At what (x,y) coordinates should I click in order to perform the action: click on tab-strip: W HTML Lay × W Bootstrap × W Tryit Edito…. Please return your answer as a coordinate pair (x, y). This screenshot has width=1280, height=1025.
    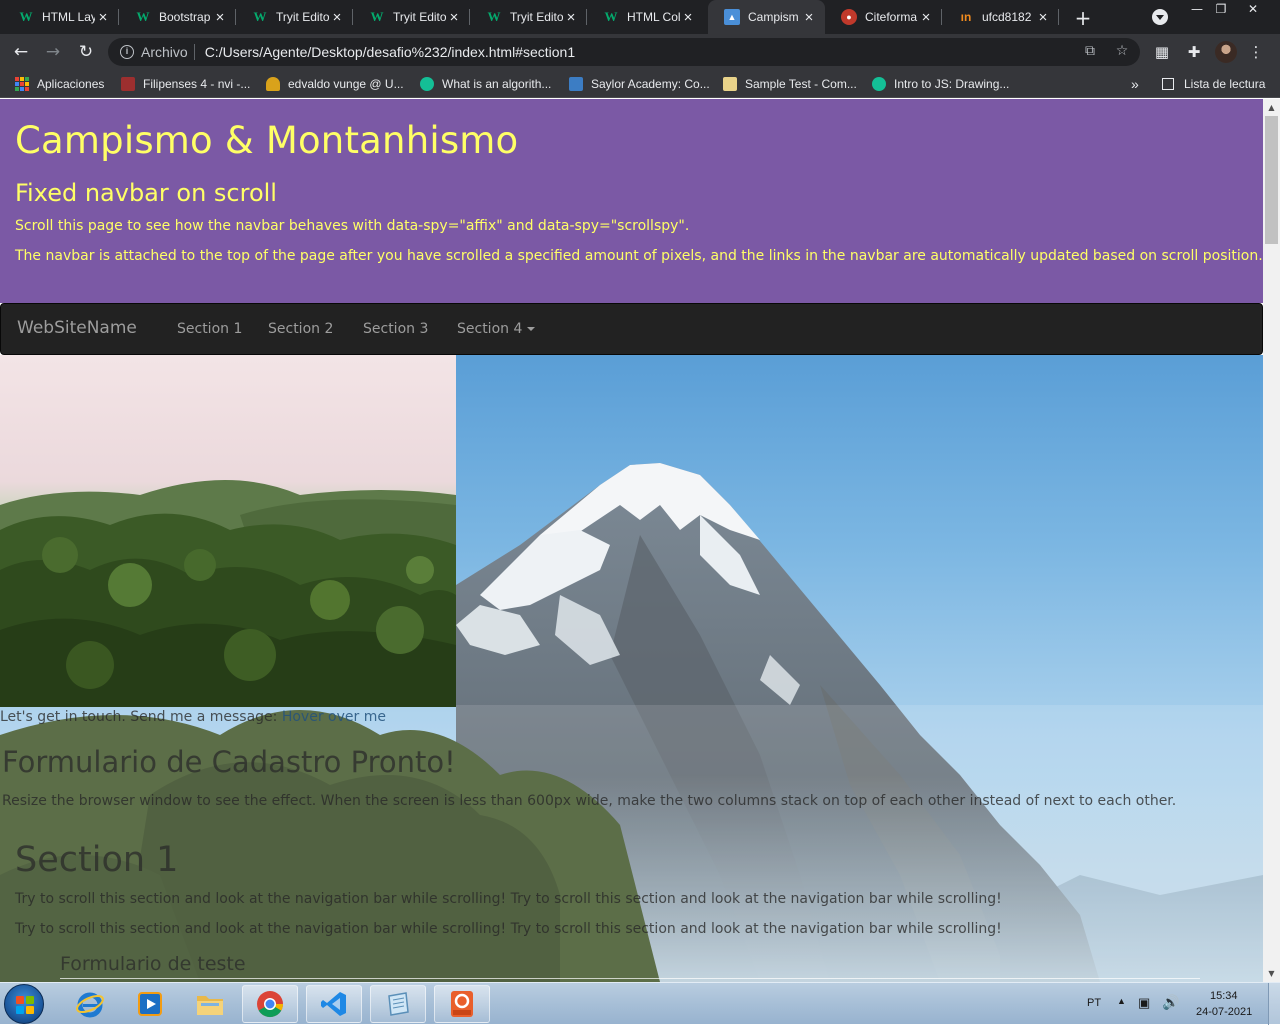
    Looking at the image, I should click on (640, 17).